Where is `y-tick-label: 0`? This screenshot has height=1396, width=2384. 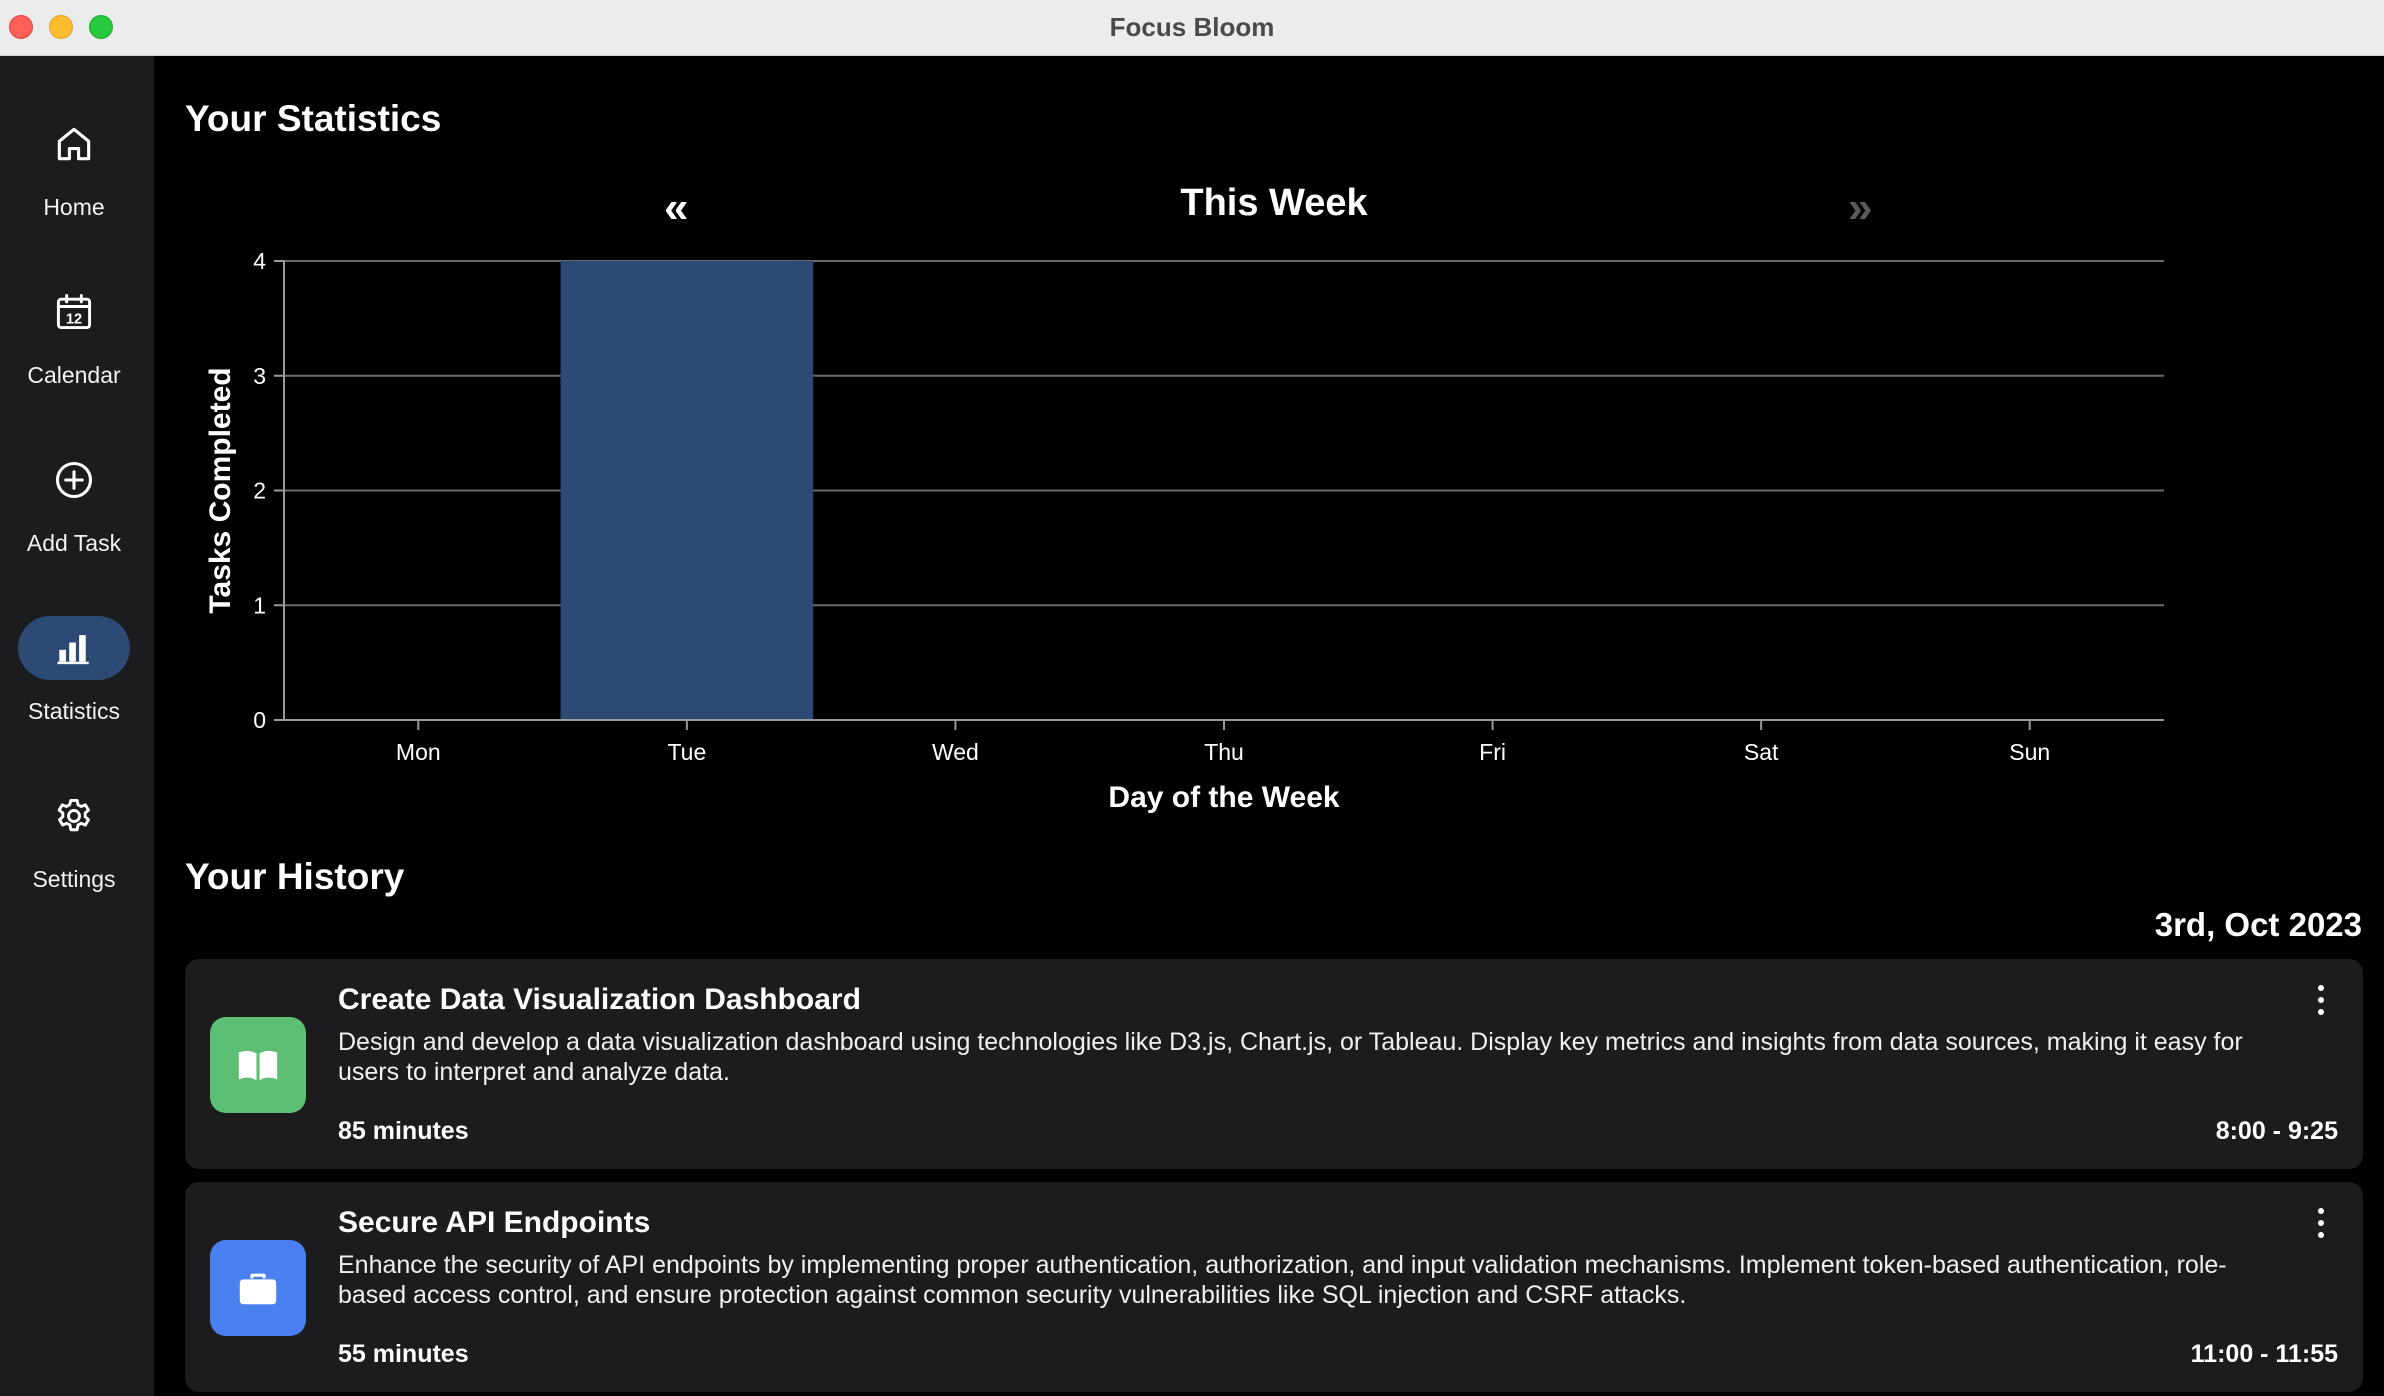
y-tick-label: 0 is located at coordinates (259, 720).